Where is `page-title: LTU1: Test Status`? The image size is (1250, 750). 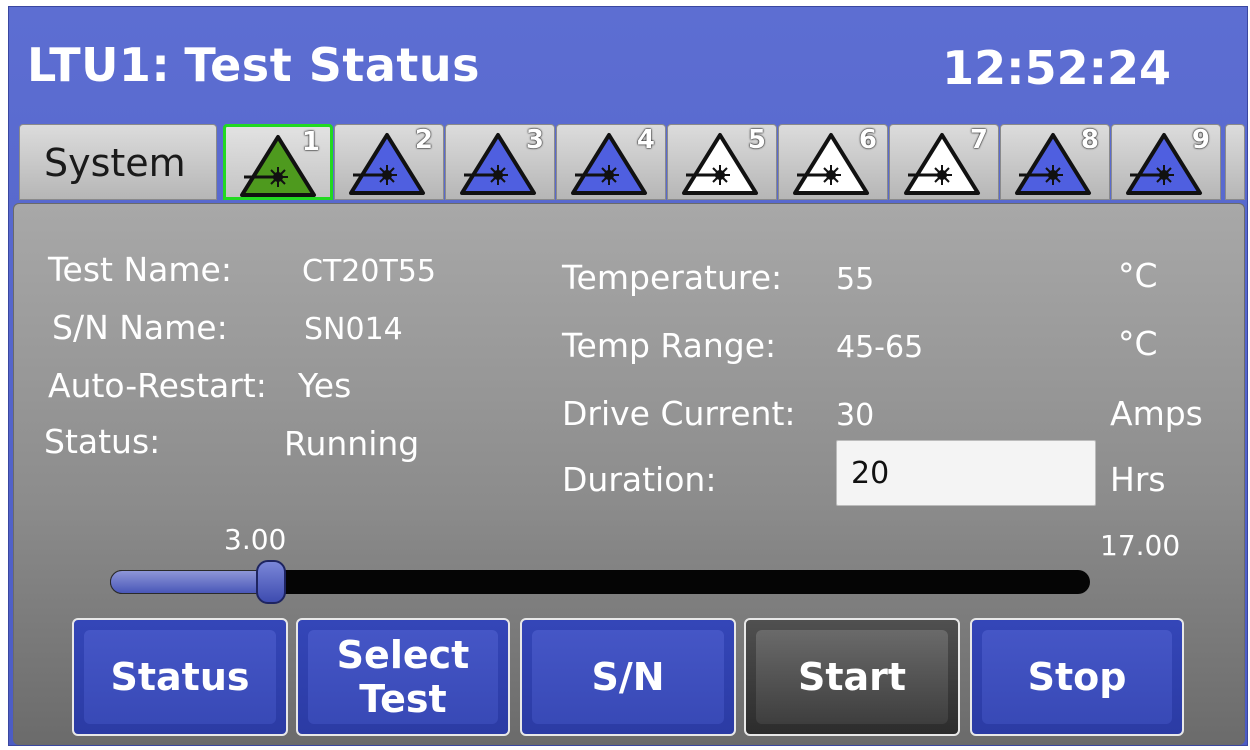
page-title: LTU1: Test Status is located at coordinates (253, 65).